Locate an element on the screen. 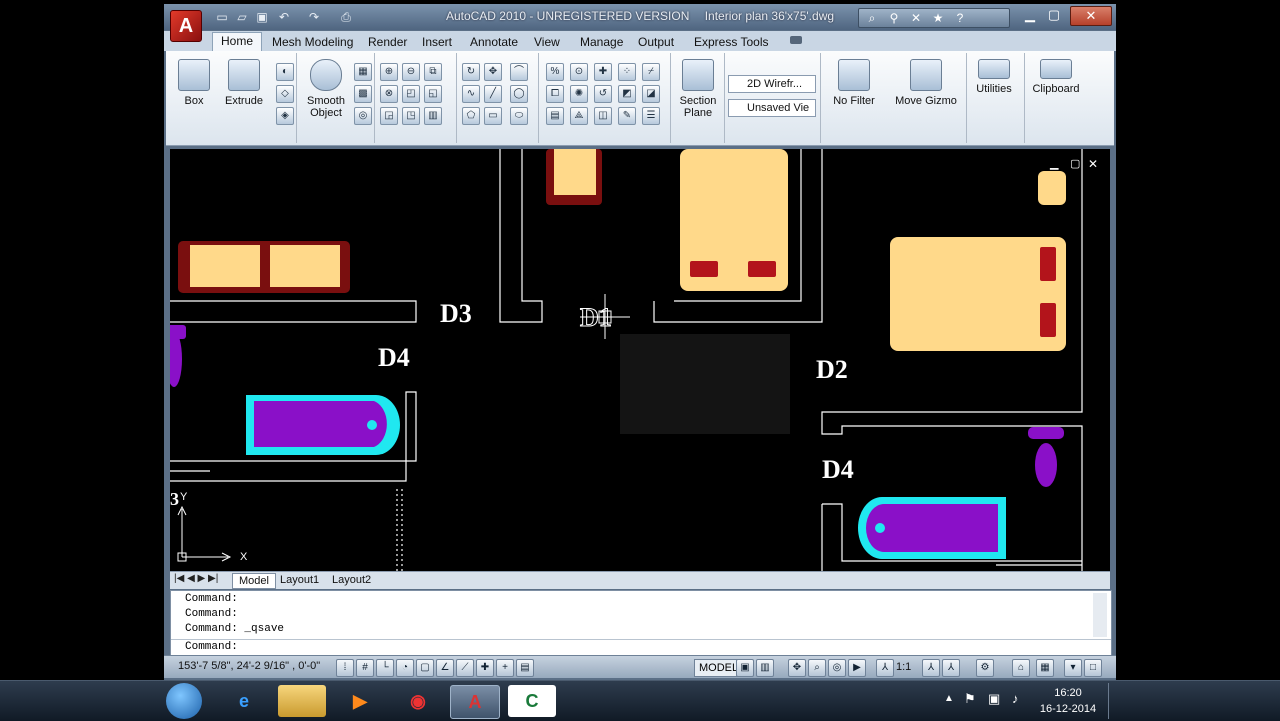 The width and height of the screenshot is (1280, 721). otrack-icon: ∠ is located at coordinates (445, 668).